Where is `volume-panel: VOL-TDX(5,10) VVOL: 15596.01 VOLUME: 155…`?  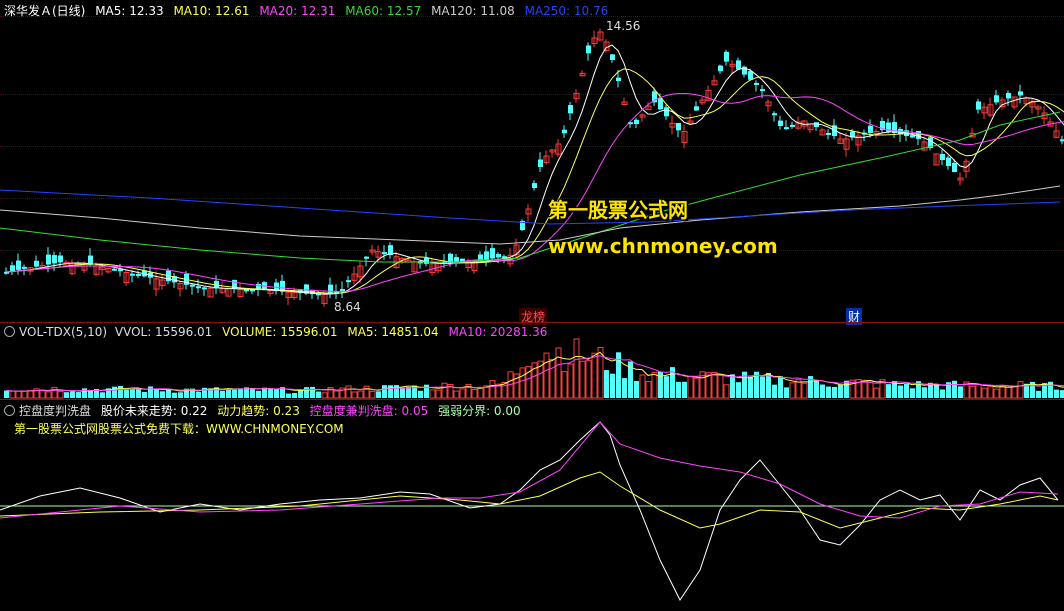
volume-panel: VOL-TDX(5,10) VVOL: 15596.01 VOLUME: 155… is located at coordinates (532, 360).